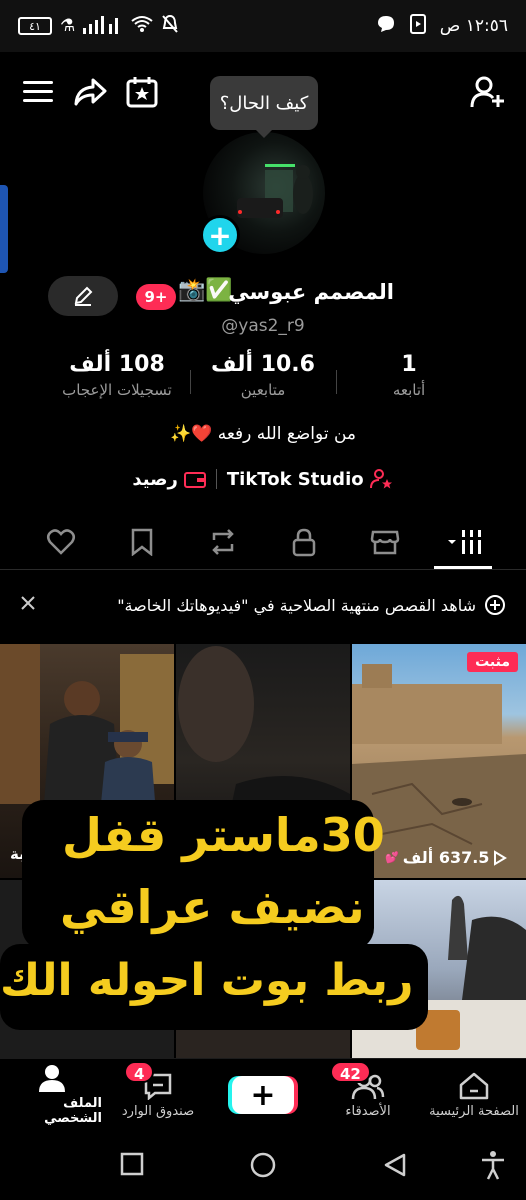 The image size is (526, 1200). What do you see at coordinates (264, 103) in the screenshot?
I see `tooltip-text: كيف الحال؟` at bounding box center [264, 103].